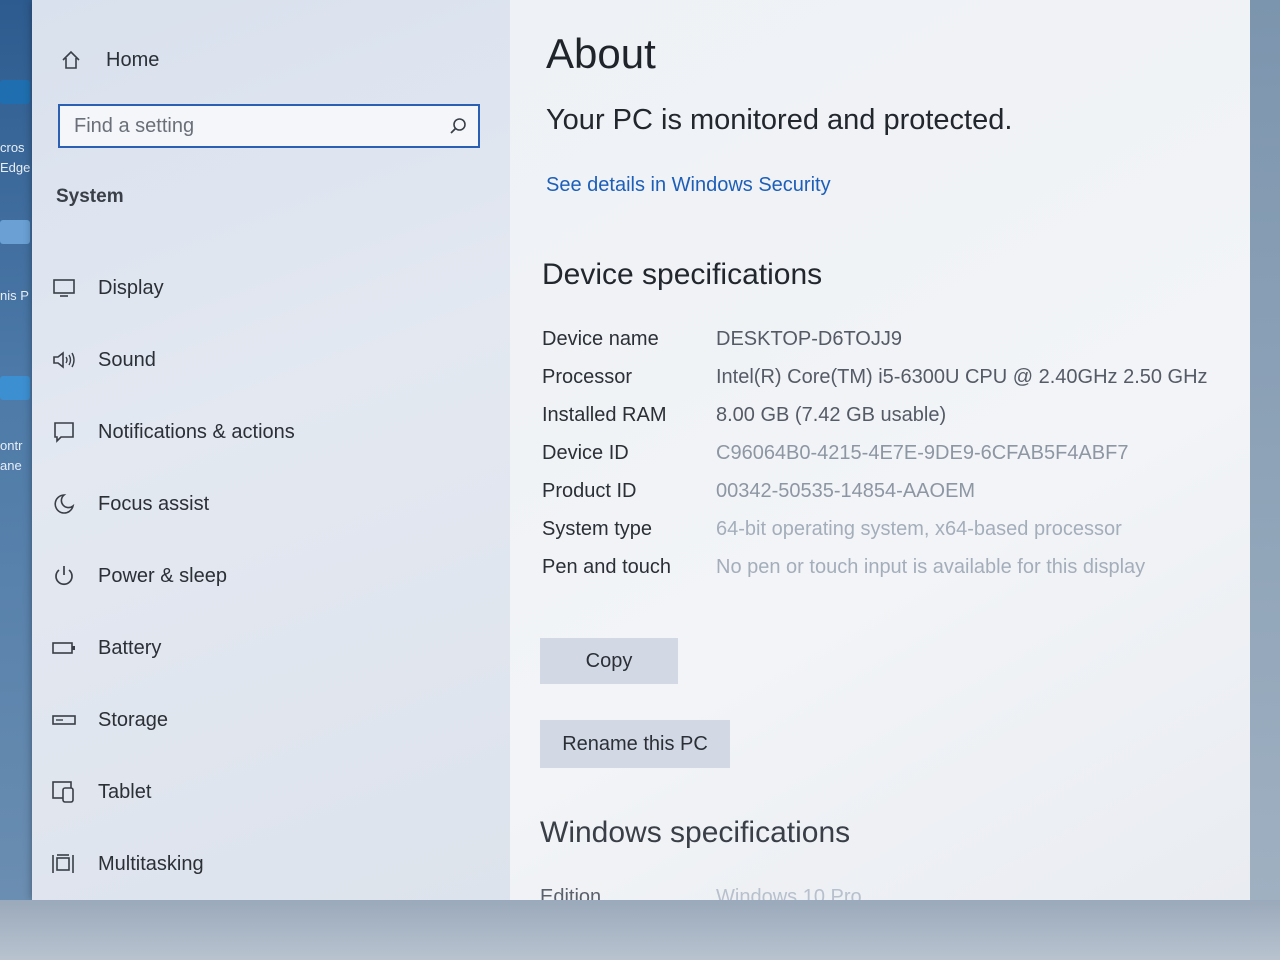 This screenshot has width=1280, height=960. Describe the element at coordinates (64, 720) in the screenshot. I see `storage-icon` at that location.